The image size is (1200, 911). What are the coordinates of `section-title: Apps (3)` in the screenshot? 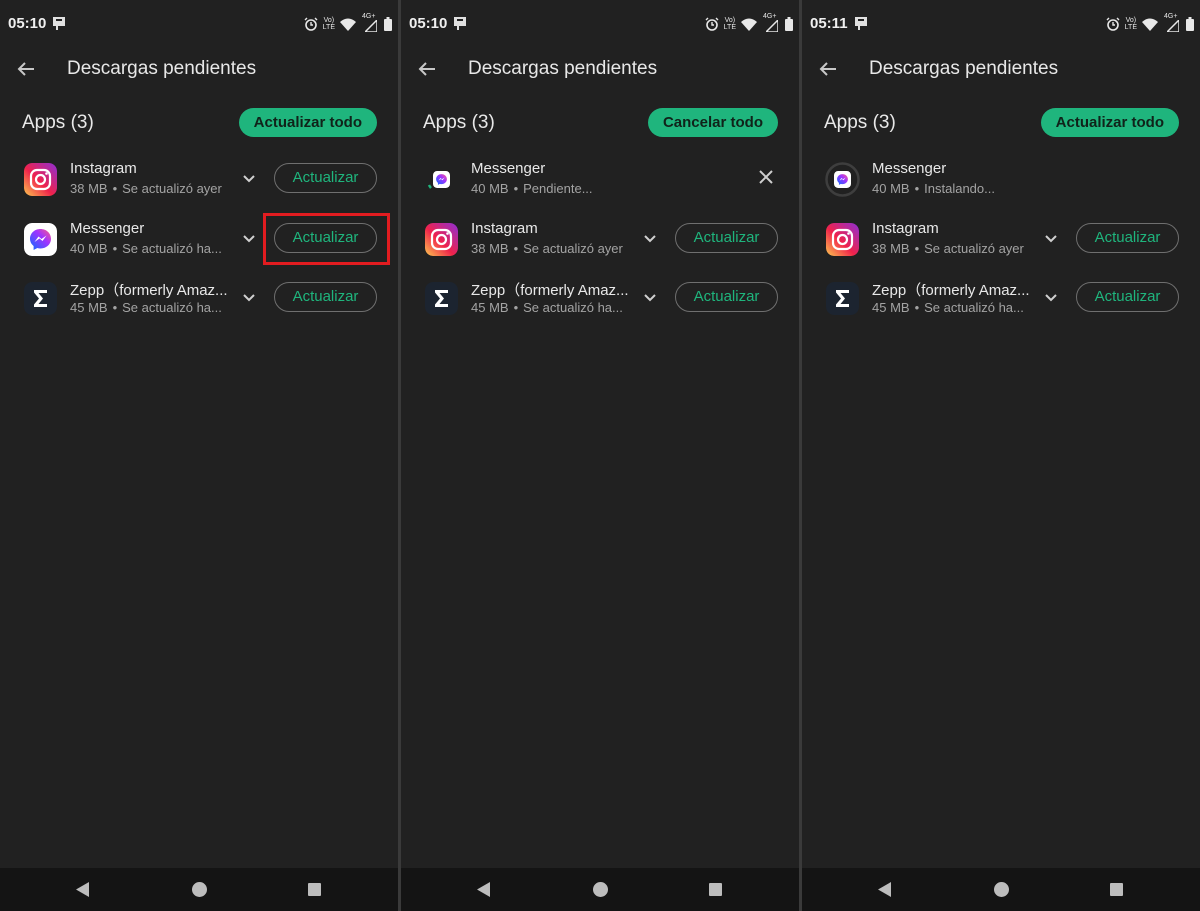 It's located at (58, 122).